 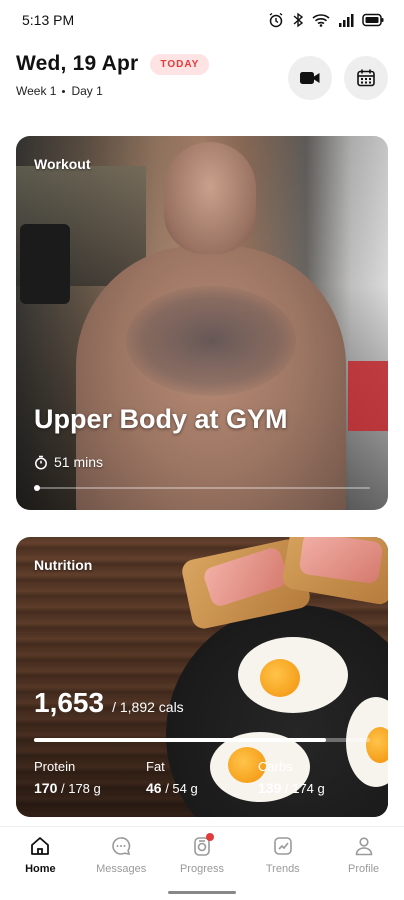 I want to click on calendar-icon, so click(x=366, y=78).